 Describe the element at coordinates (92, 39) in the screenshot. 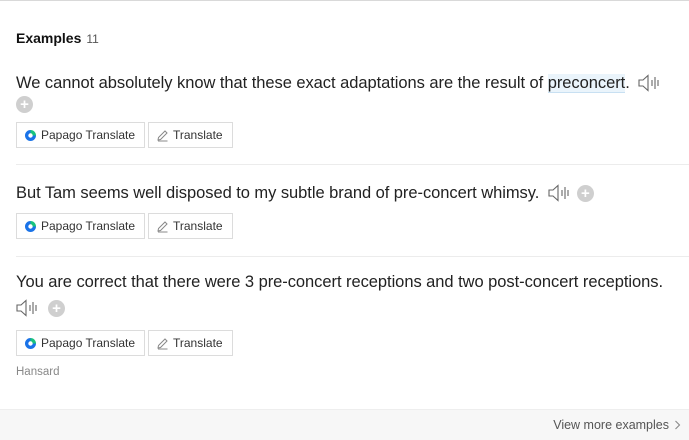

I see `examples-count: 11` at that location.